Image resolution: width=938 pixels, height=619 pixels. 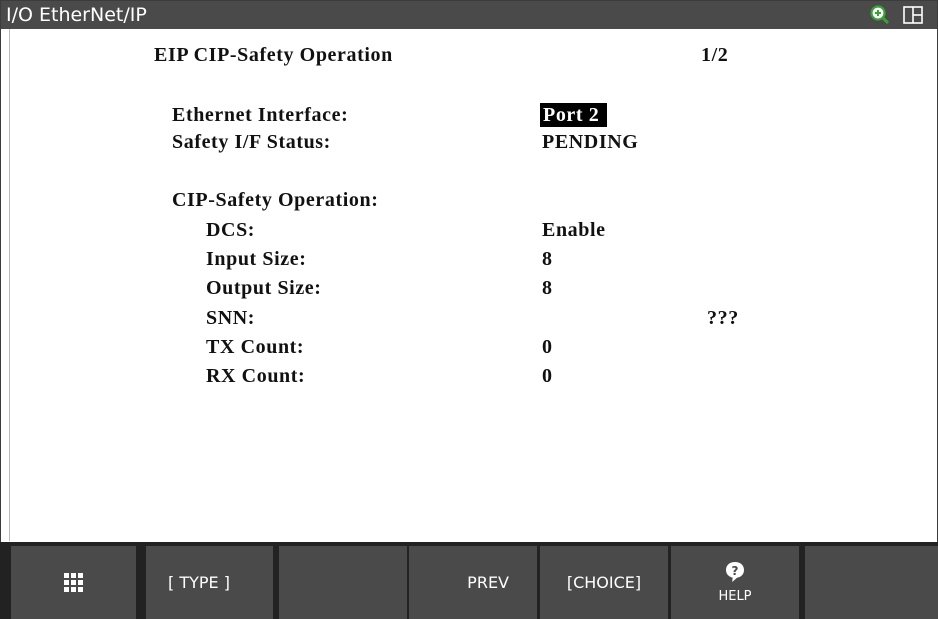 What do you see at coordinates (880, 15) in the screenshot?
I see `zoom-in-icon` at bounding box center [880, 15].